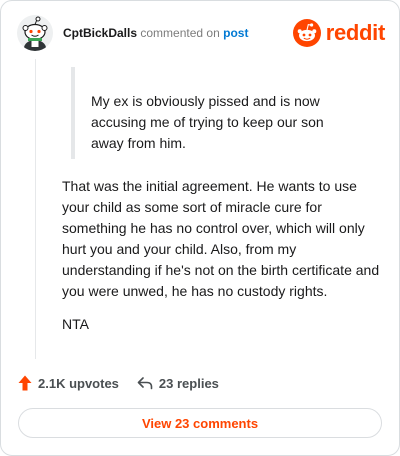 The height and width of the screenshot is (456, 400). I want to click on action-text: commented on, so click(180, 33).